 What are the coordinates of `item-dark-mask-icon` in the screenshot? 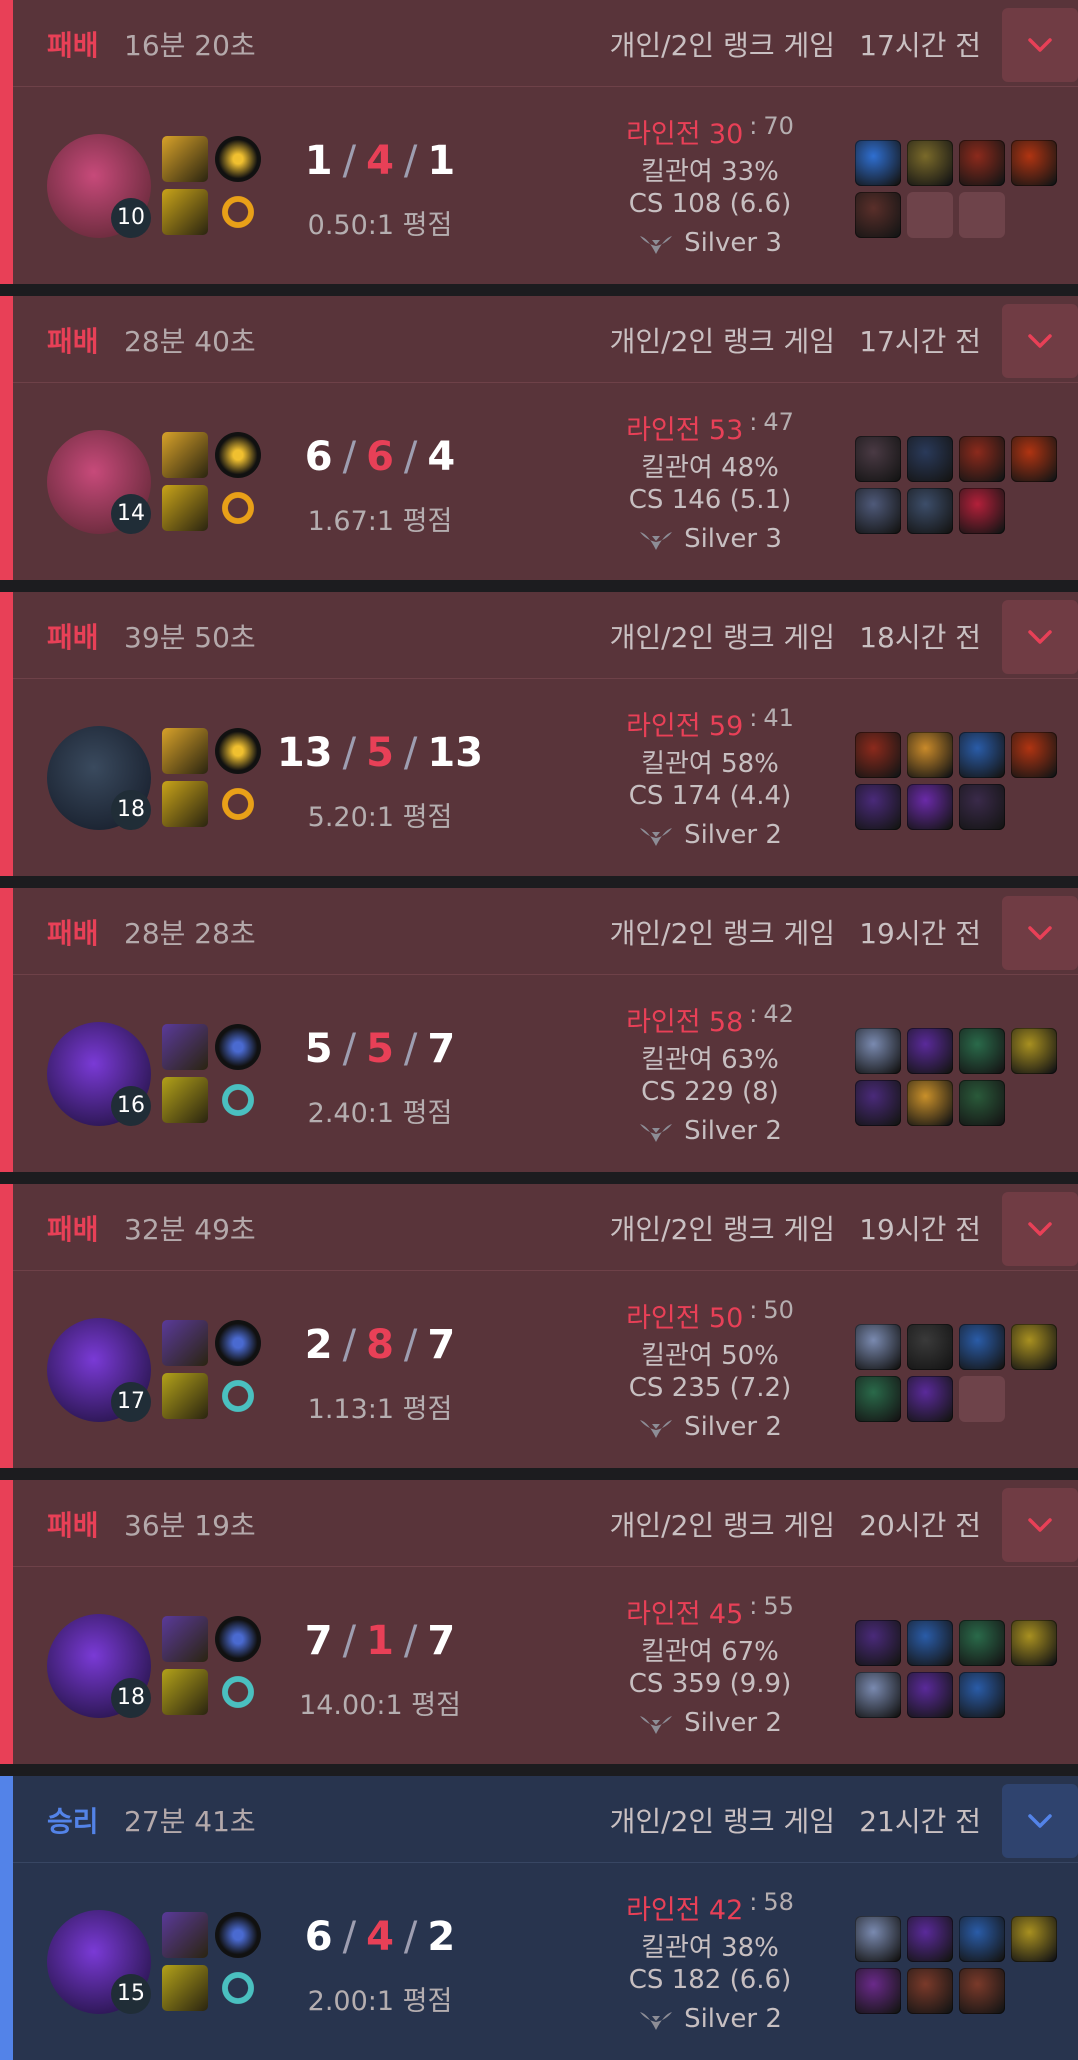 It's located at (930, 1347).